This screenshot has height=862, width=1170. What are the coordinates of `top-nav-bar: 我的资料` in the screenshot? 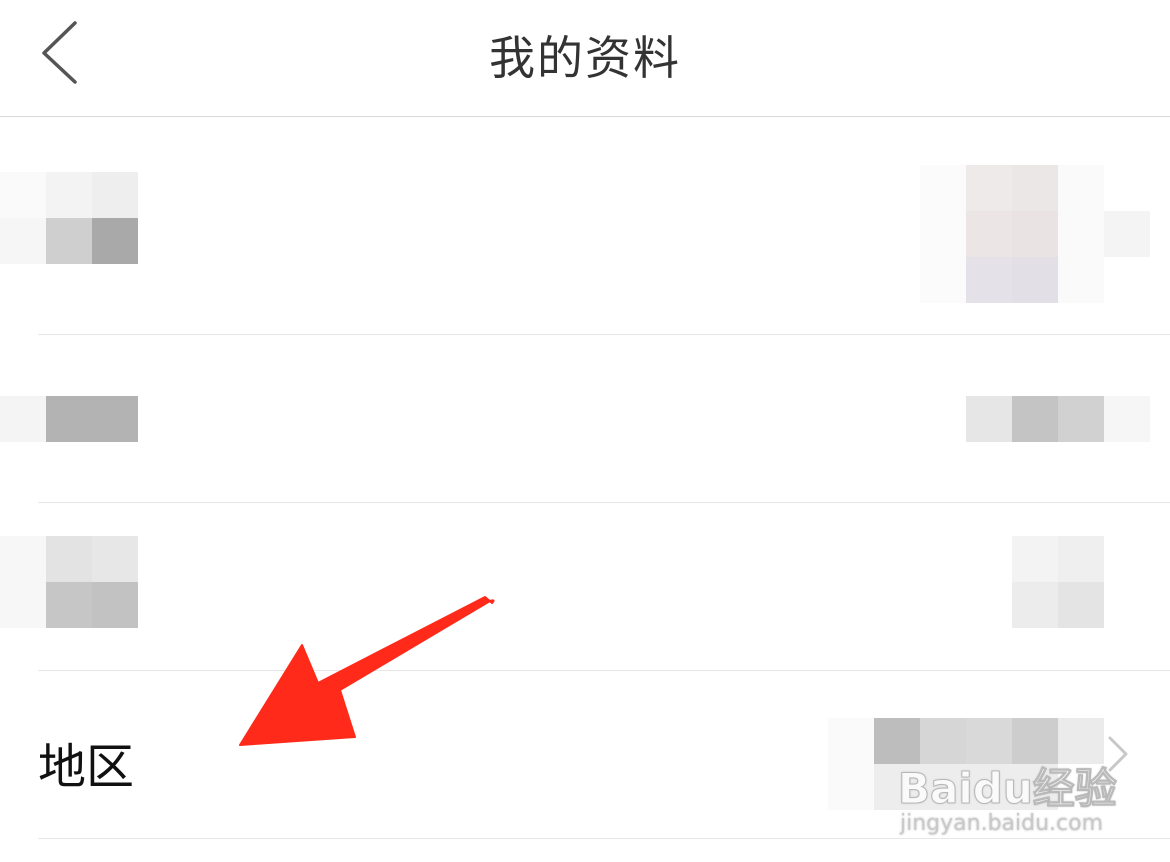 It's located at (585, 58).